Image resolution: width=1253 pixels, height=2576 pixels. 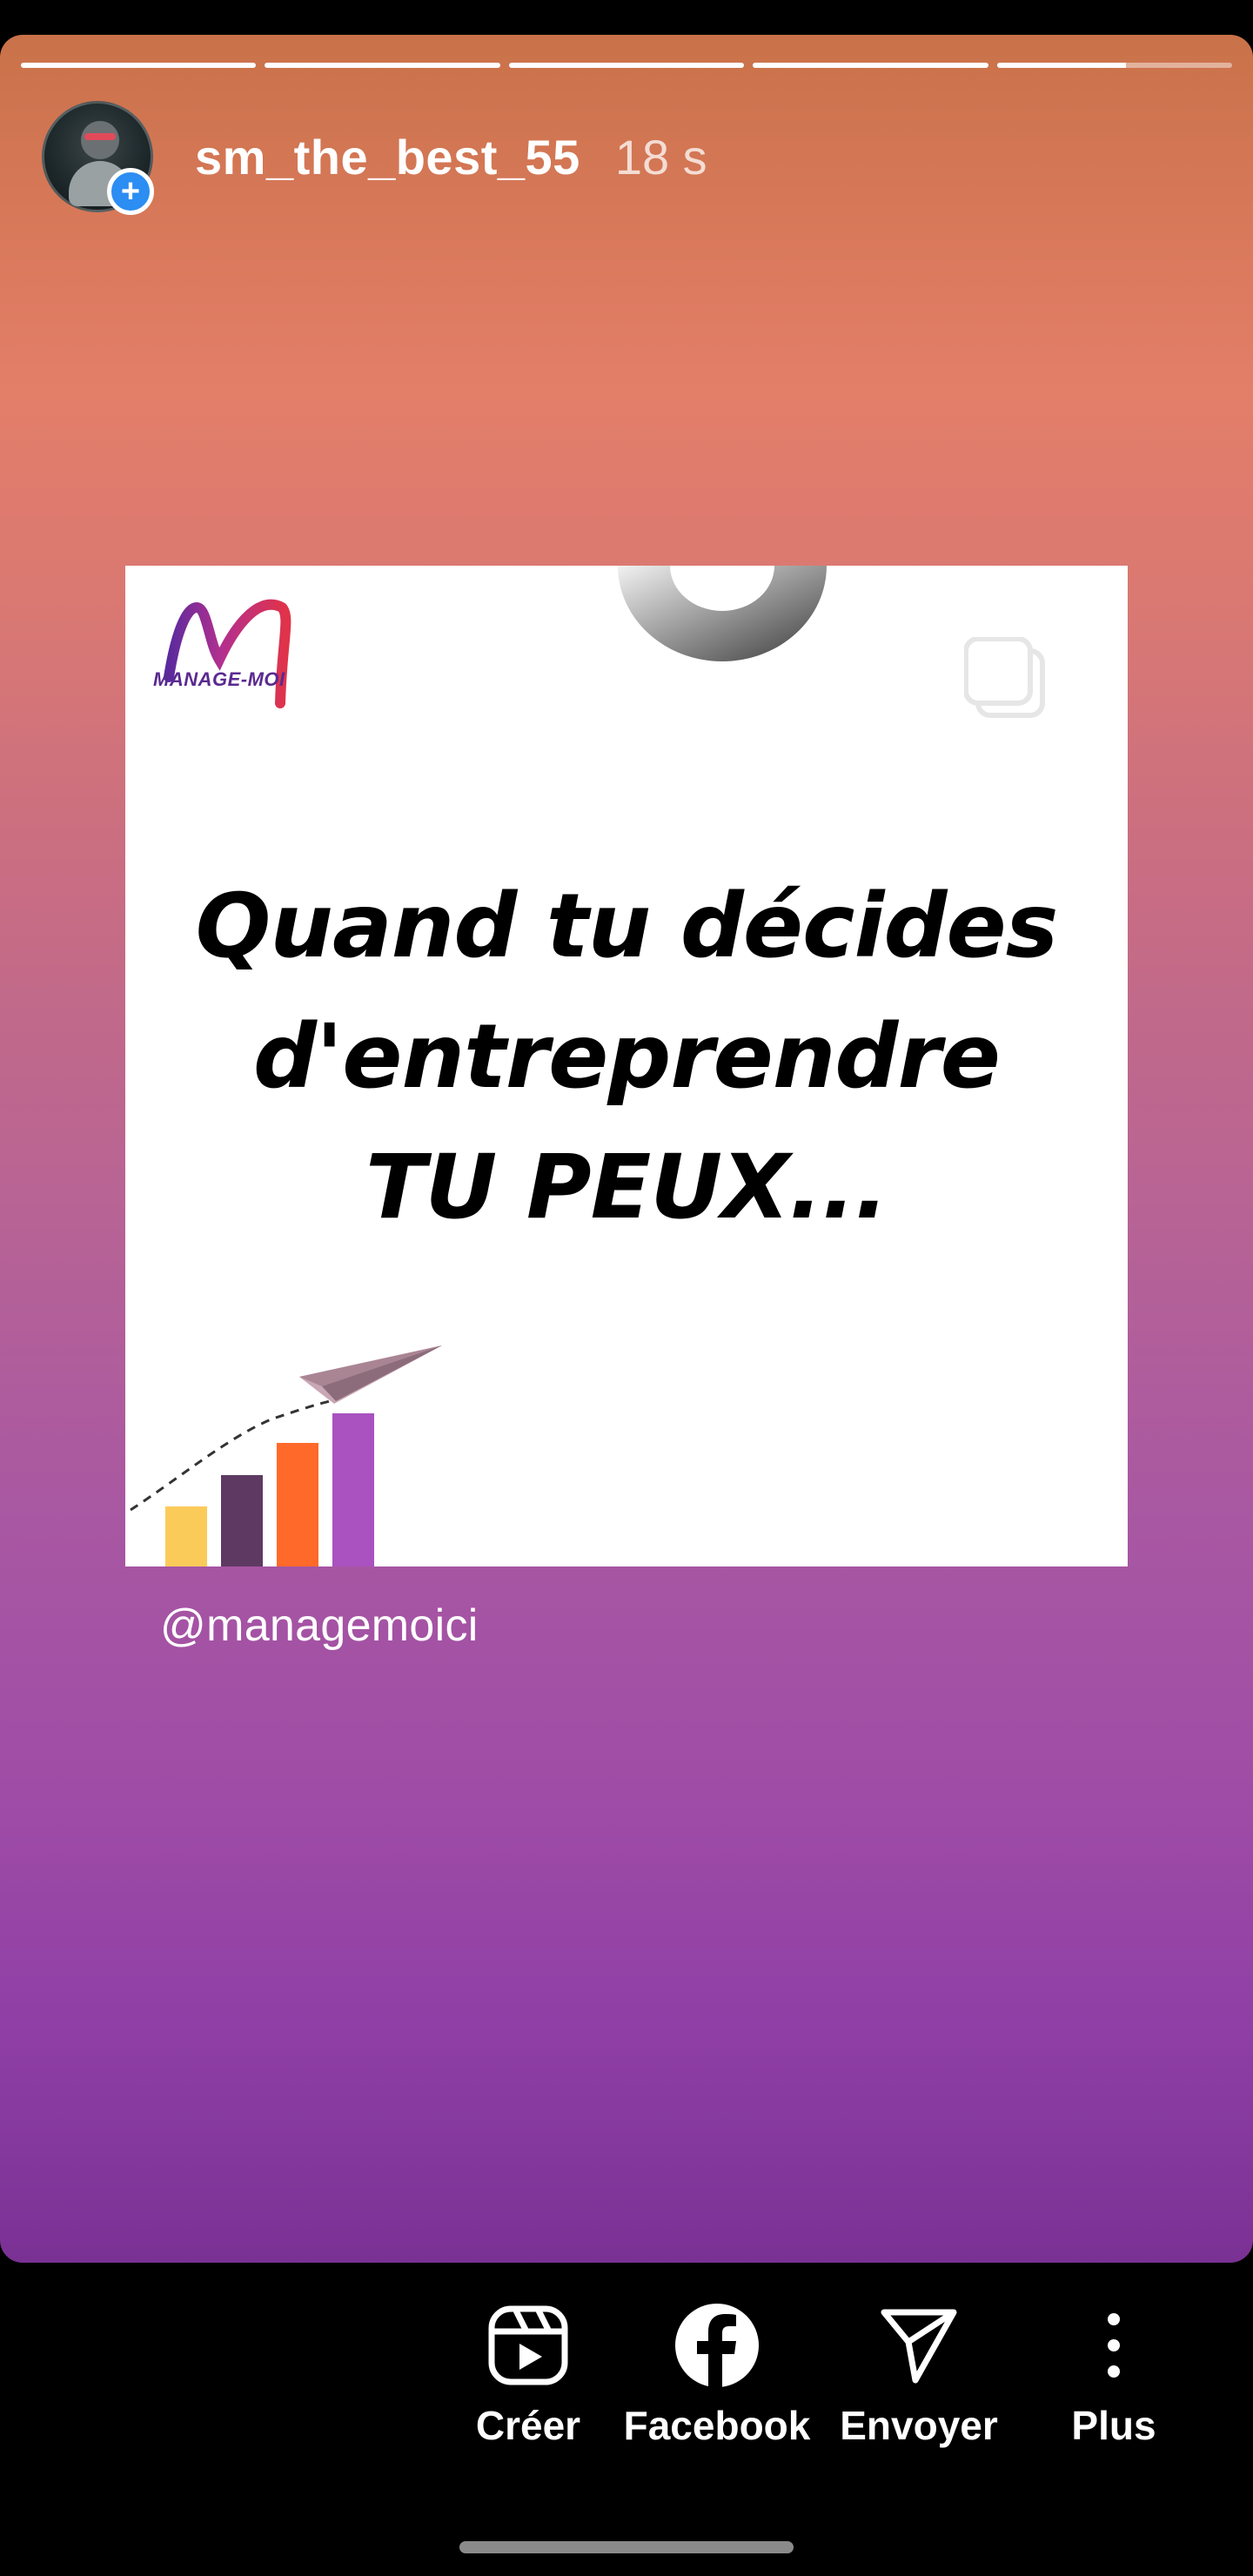 What do you see at coordinates (387, 157) in the screenshot?
I see `username: sm_the_best_55` at bounding box center [387, 157].